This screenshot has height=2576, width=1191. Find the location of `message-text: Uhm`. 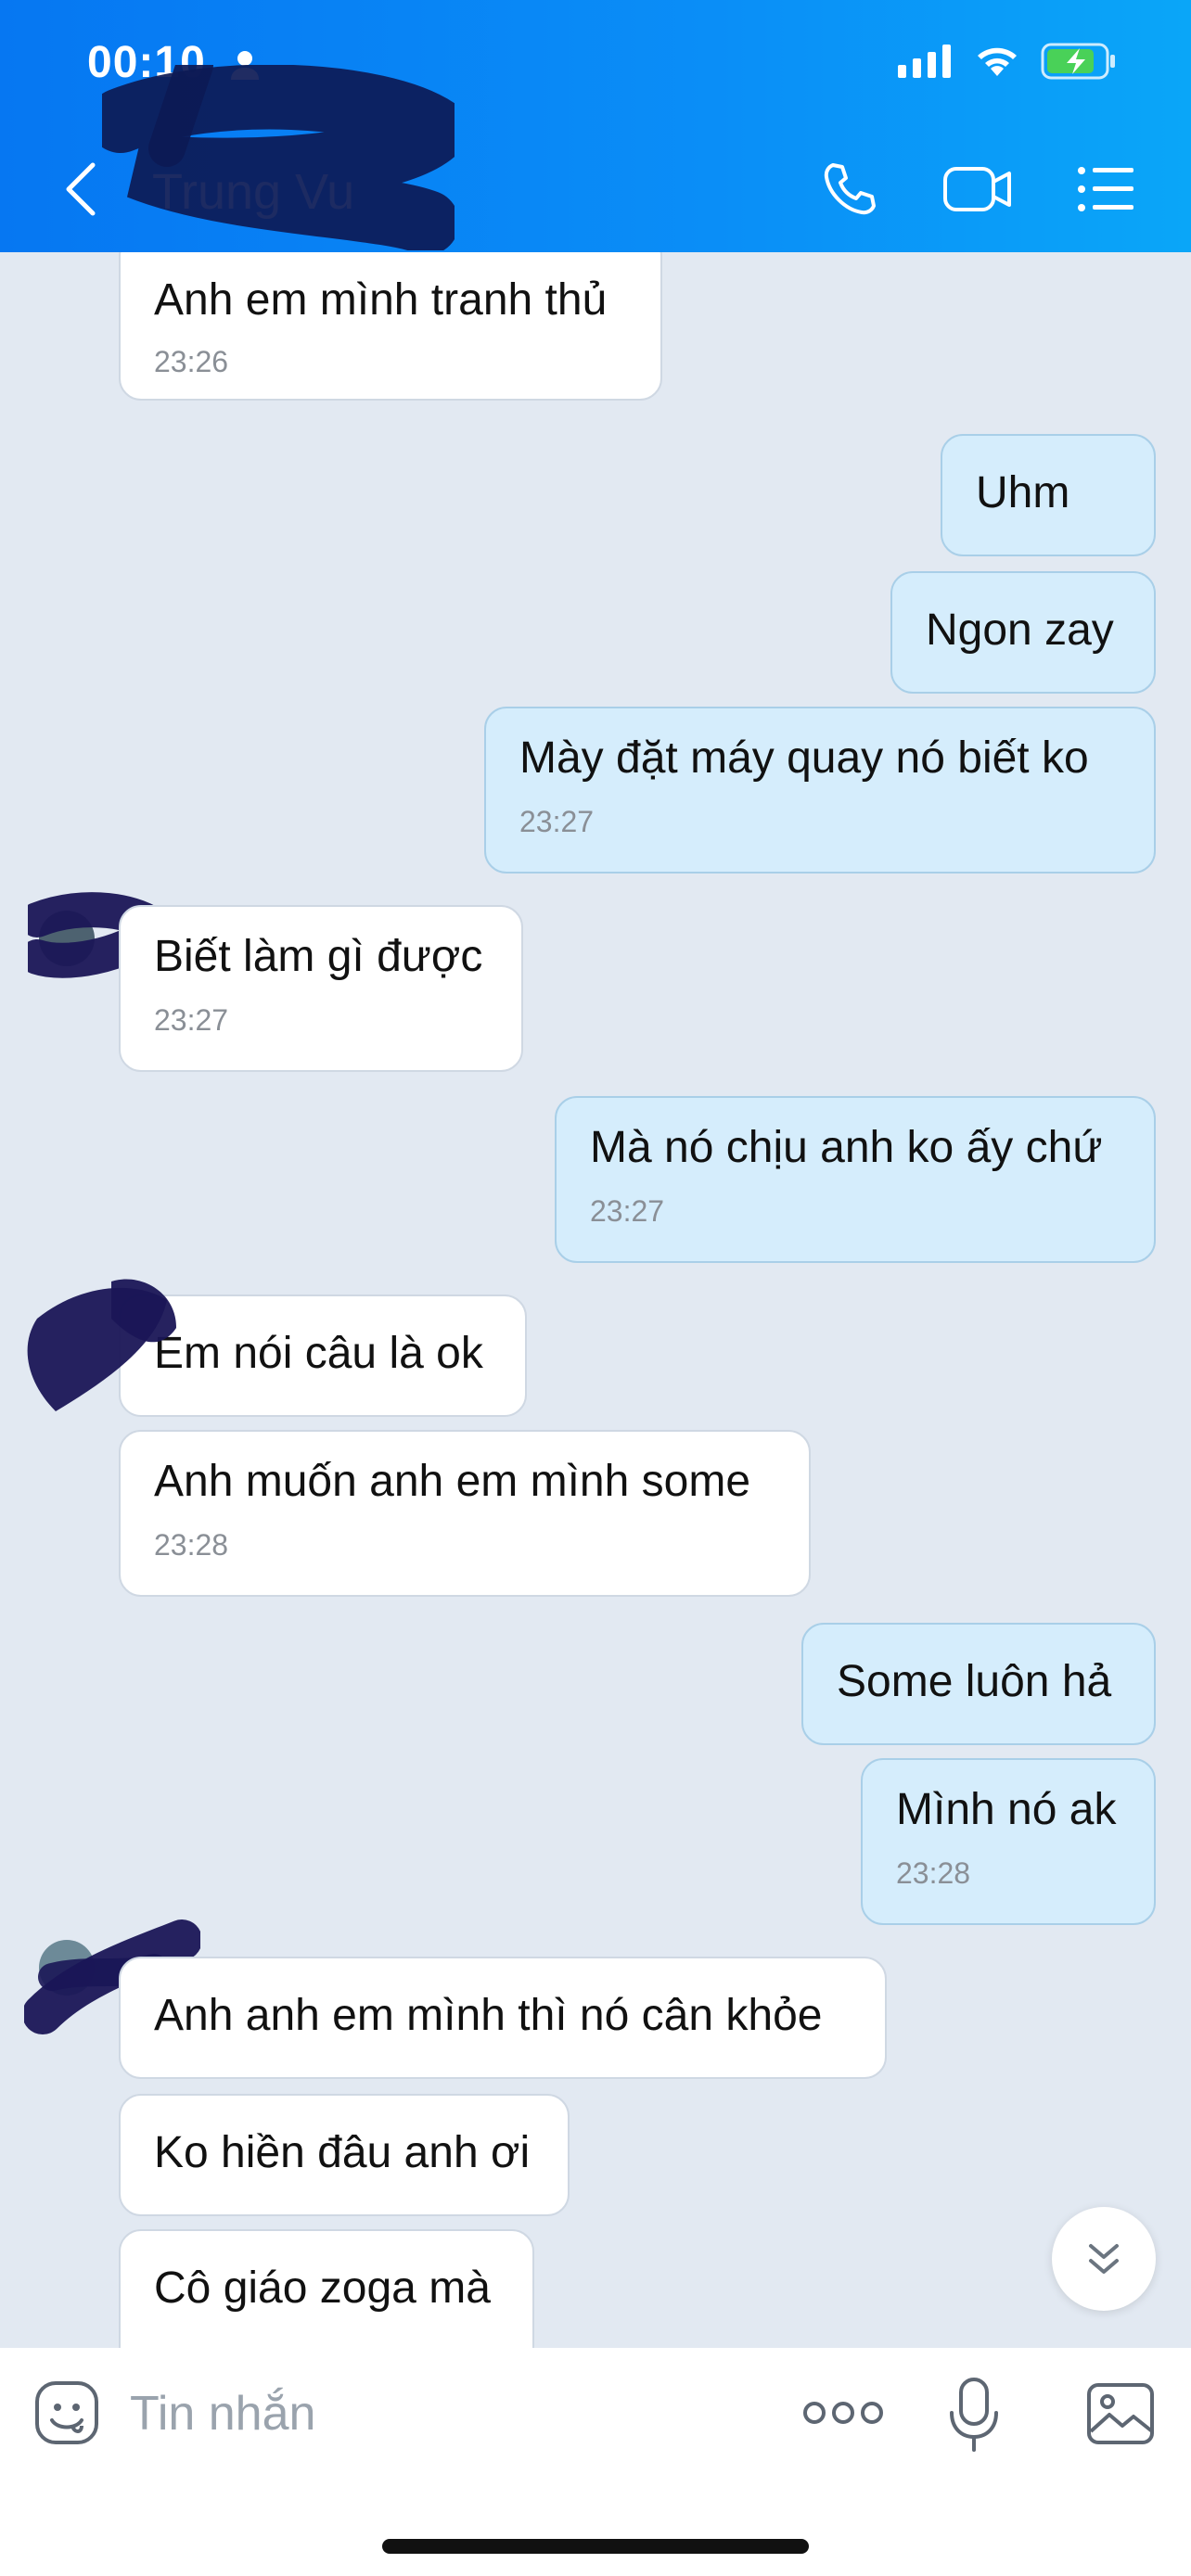

message-text: Uhm is located at coordinates (1023, 492).